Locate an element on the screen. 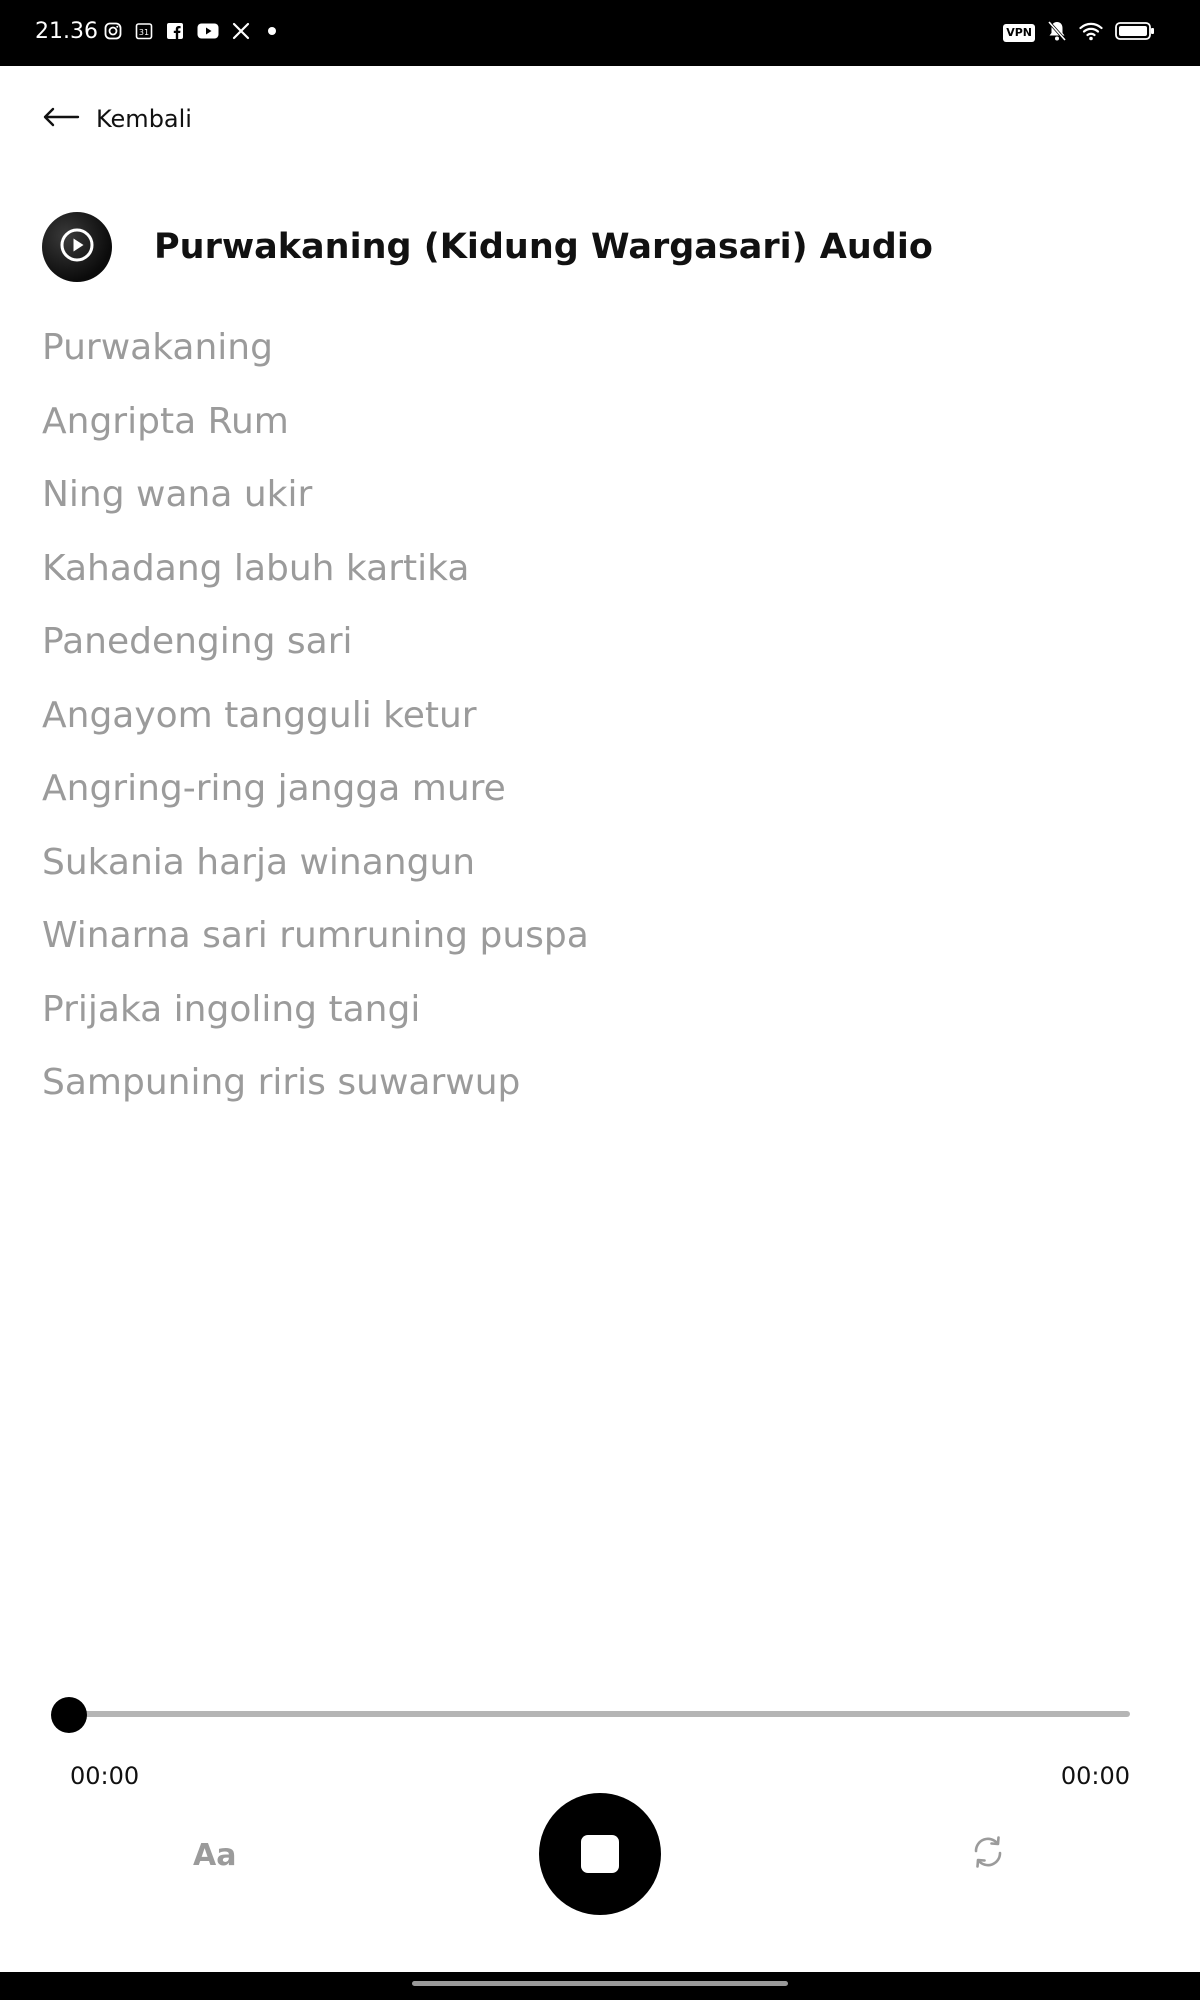  lyric-line: Kahadang labuh kartika is located at coordinates (256, 568).